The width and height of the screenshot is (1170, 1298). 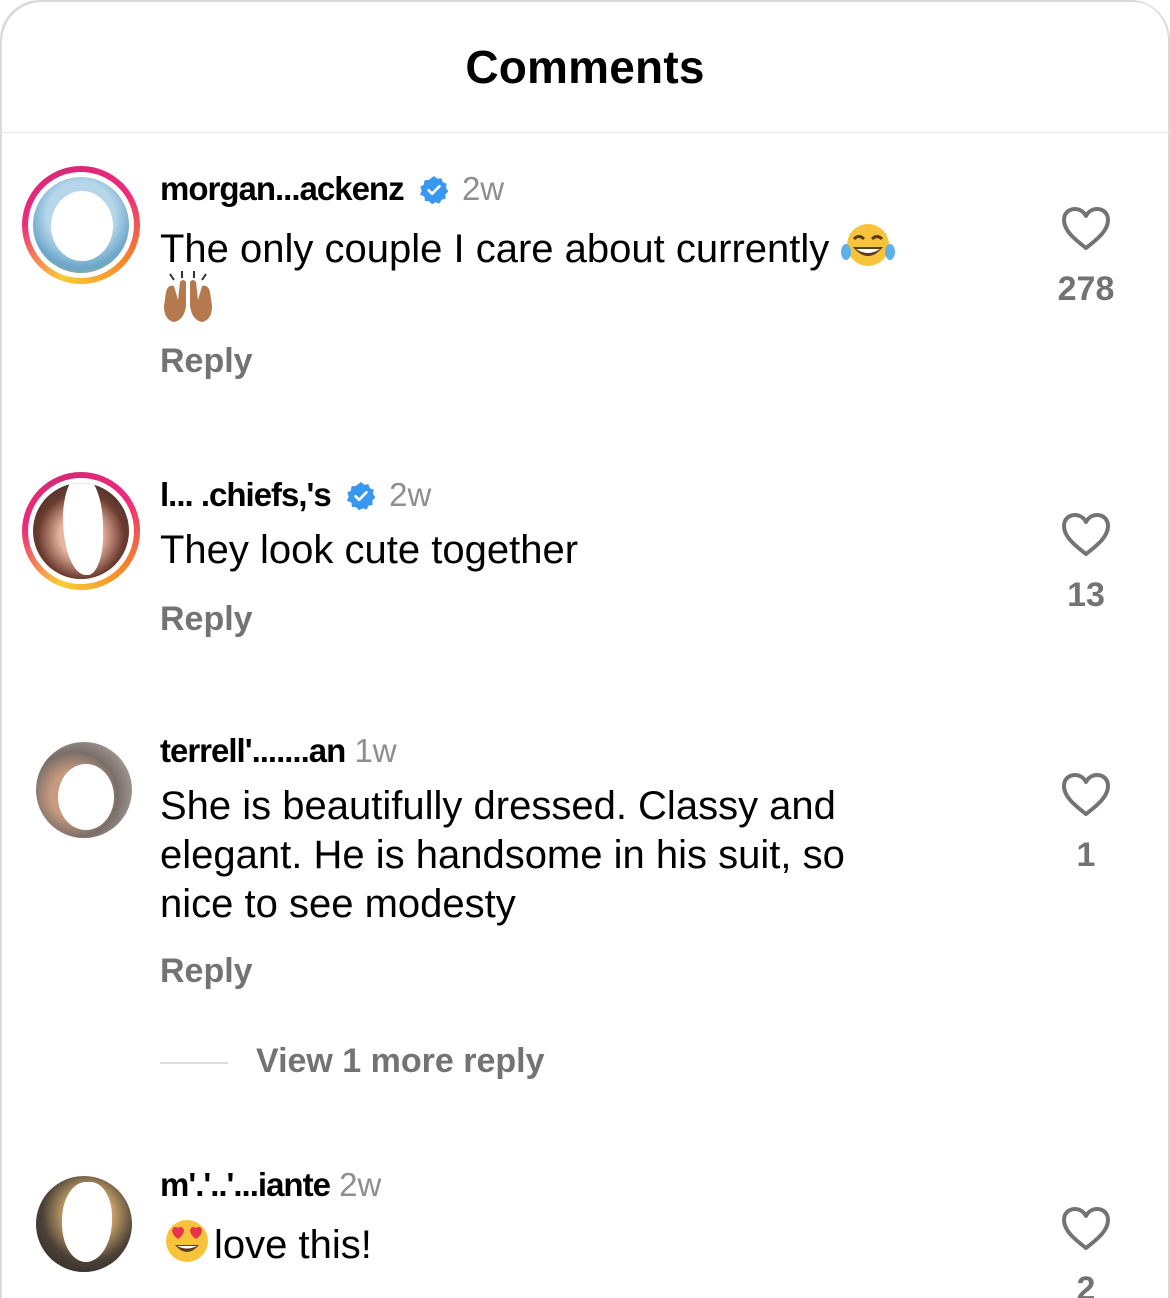 What do you see at coordinates (369, 550) in the screenshot?
I see `comment-text: They look cute together` at bounding box center [369, 550].